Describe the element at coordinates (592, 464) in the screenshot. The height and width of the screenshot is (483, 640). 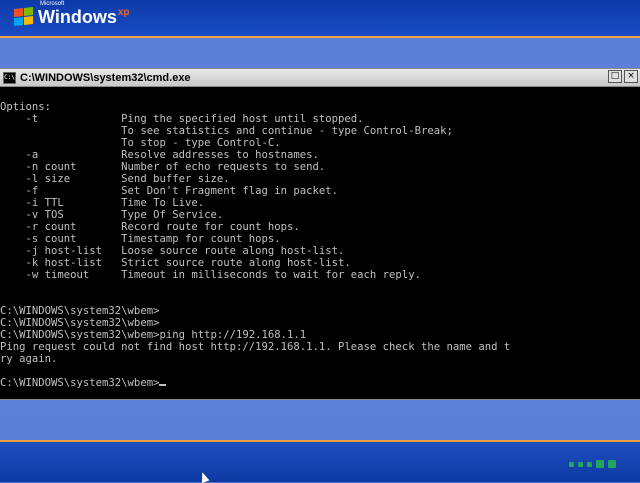
I see `progress-dots` at that location.